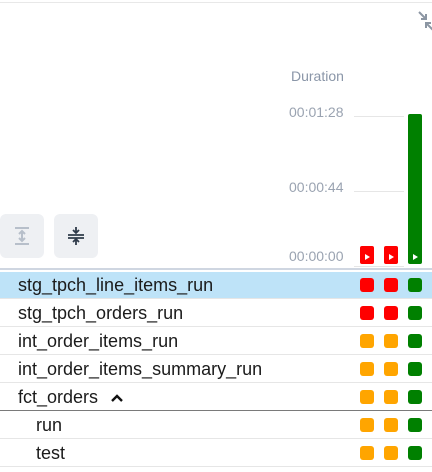  What do you see at coordinates (117, 398) in the screenshot?
I see `chevron-up-icon` at bounding box center [117, 398].